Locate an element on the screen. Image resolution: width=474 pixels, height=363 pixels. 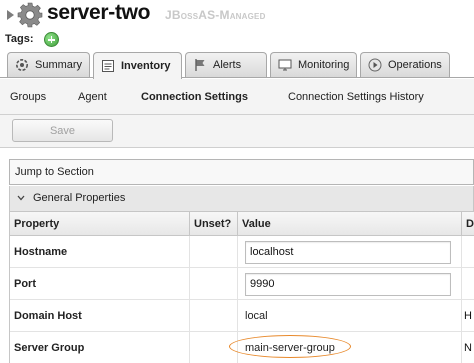
column-header-value: Value is located at coordinates (350, 224).